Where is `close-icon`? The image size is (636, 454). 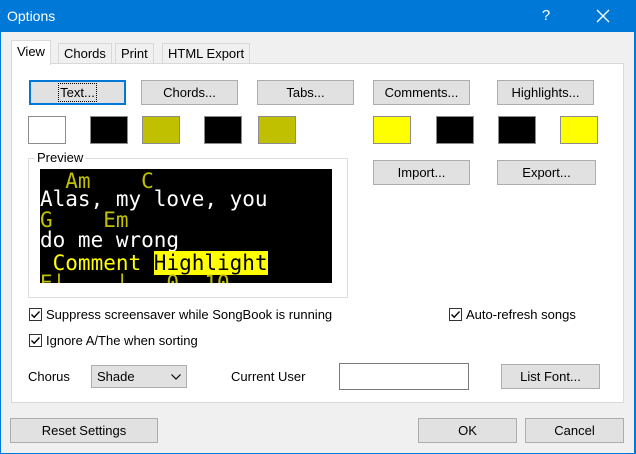 close-icon is located at coordinates (603, 16).